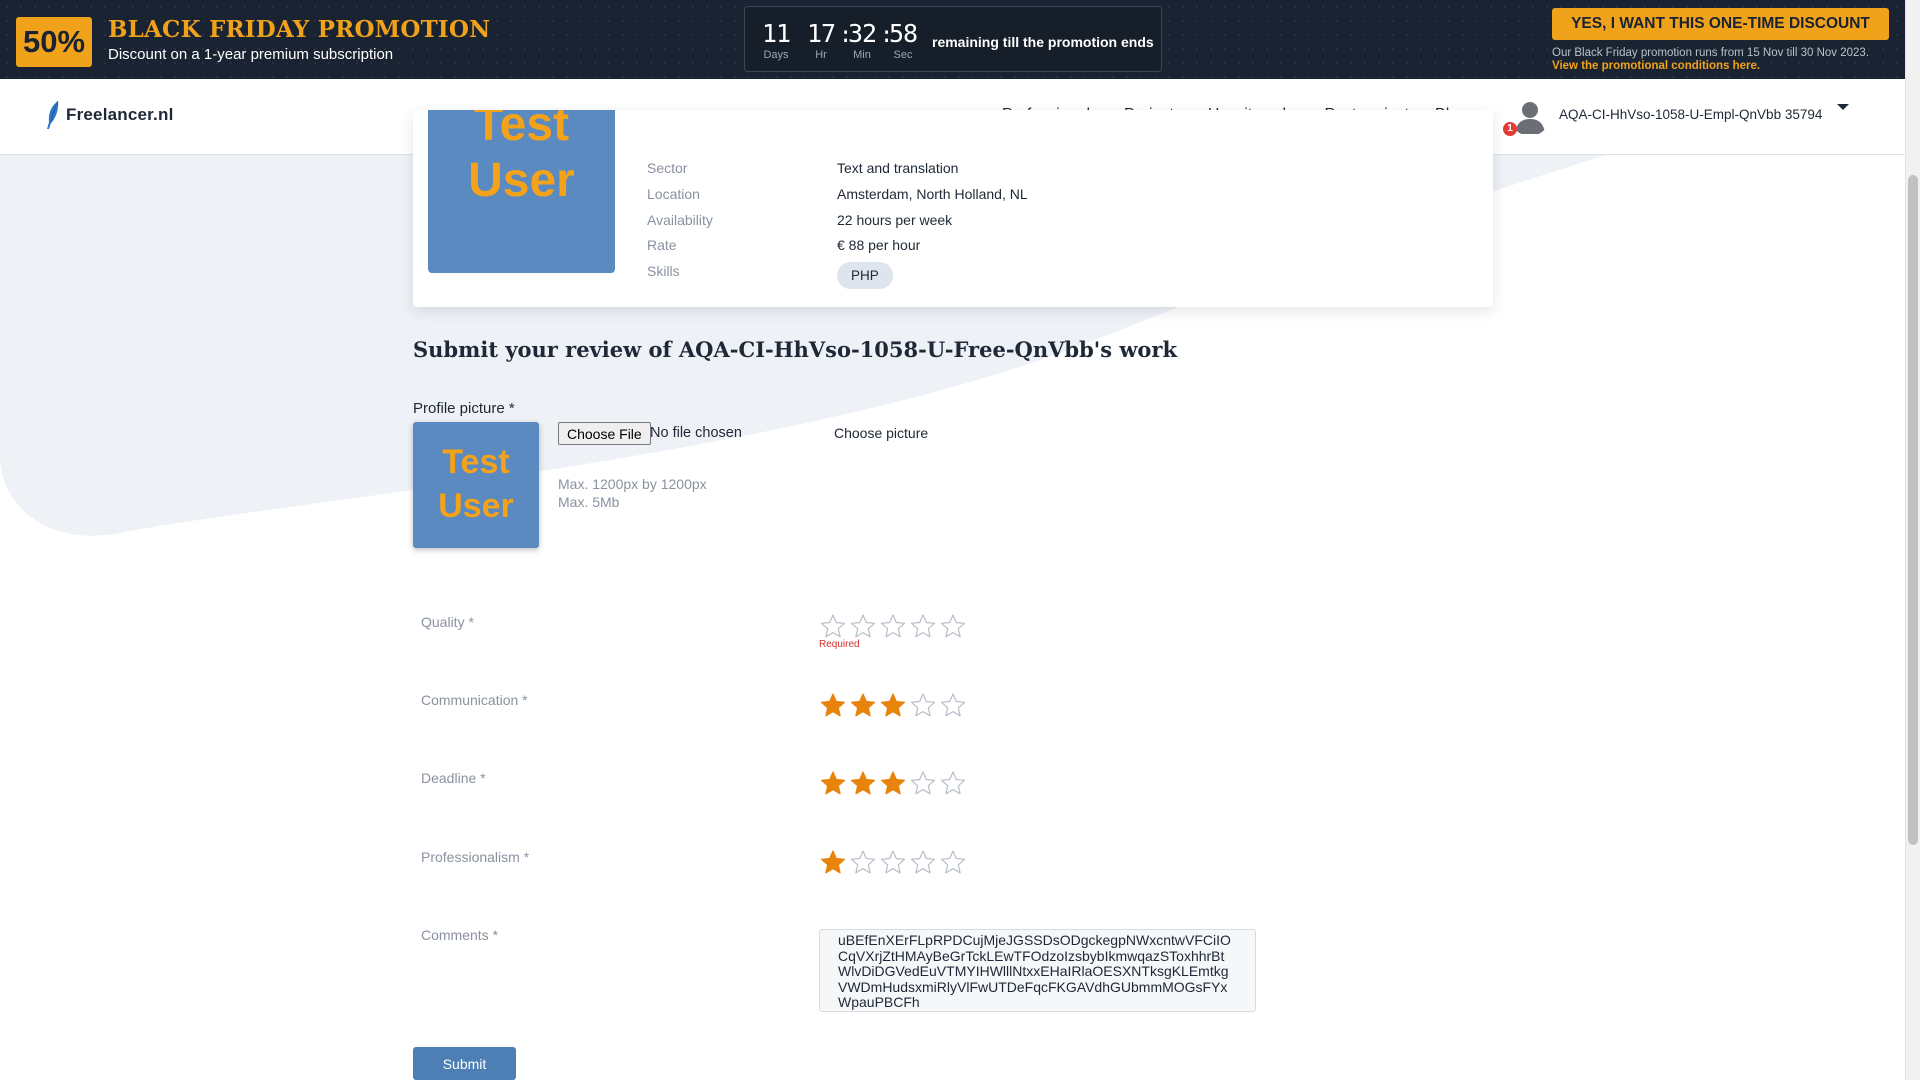  Describe the element at coordinates (1656, 66) in the screenshot. I see `promo-conditions-link: View the promotional conditions here.` at that location.